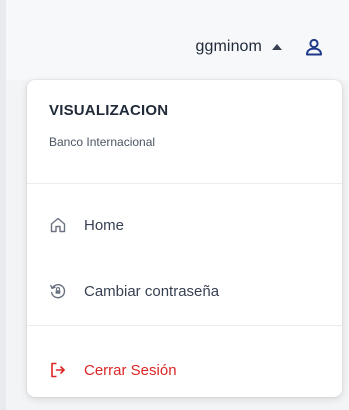 The height and width of the screenshot is (410, 349). Describe the element at coordinates (58, 370) in the screenshot. I see `logout-icon` at that location.